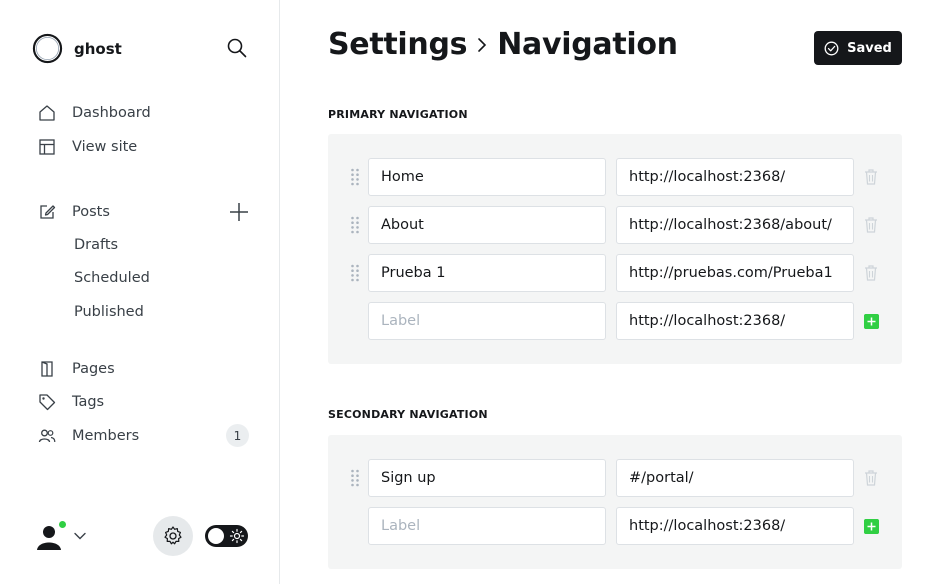 Image resolution: width=950 pixels, height=584 pixels. What do you see at coordinates (237, 536) in the screenshot?
I see `sun-icon` at bounding box center [237, 536].